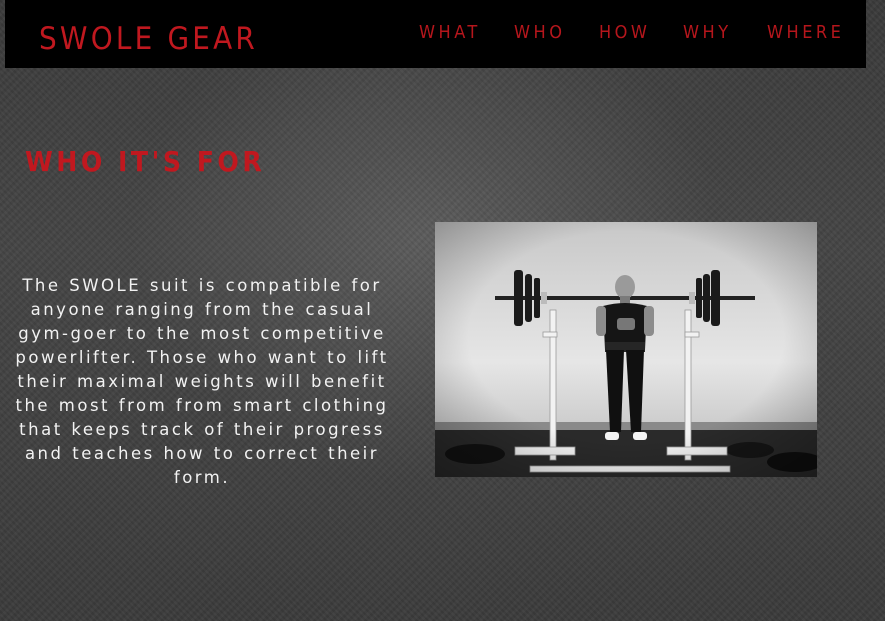  Describe the element at coordinates (539, 33) in the screenshot. I see `nav-link-who: WHO` at that location.